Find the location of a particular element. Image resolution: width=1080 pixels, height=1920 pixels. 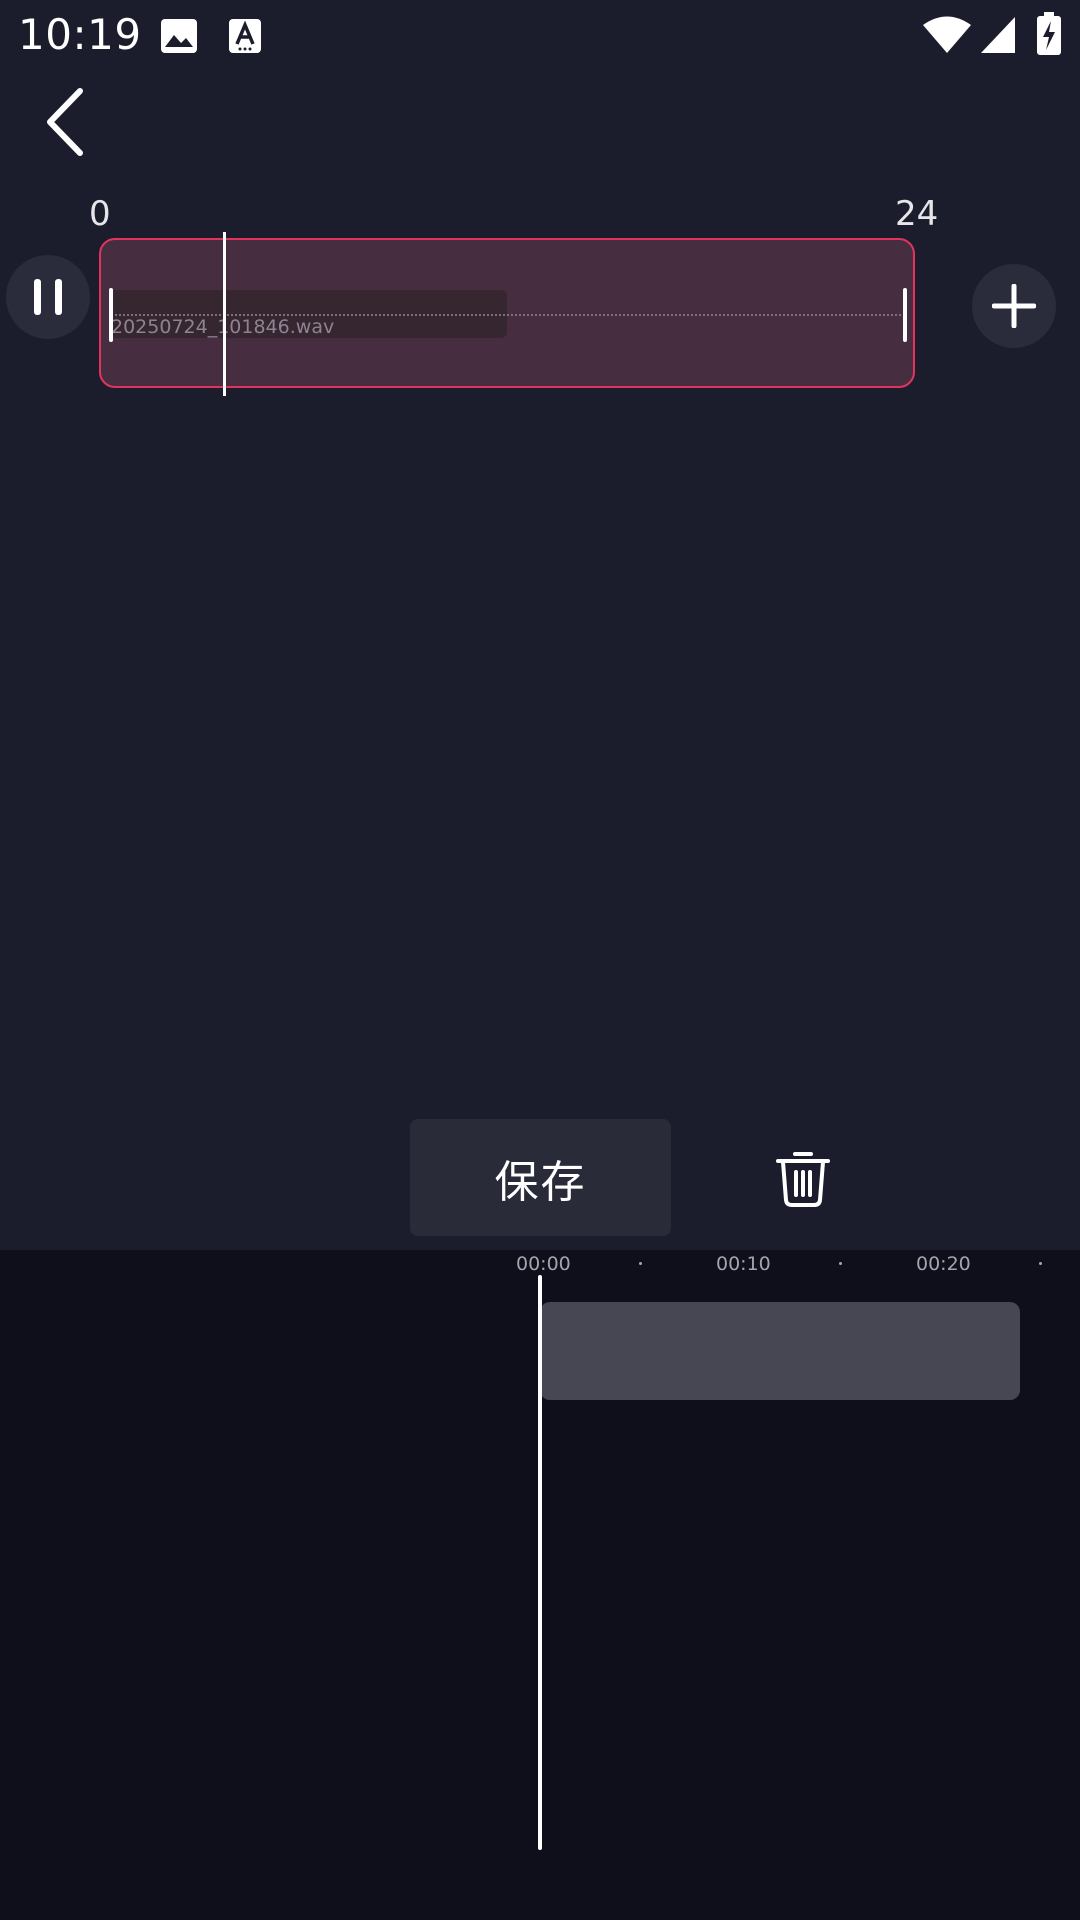

timeline-tick-label: 00:10 is located at coordinates (743, 1264).